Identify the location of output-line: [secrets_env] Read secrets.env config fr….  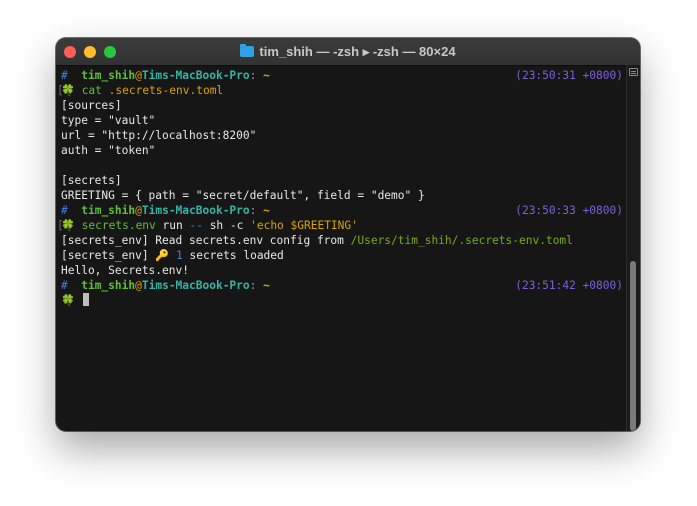
(317, 240).